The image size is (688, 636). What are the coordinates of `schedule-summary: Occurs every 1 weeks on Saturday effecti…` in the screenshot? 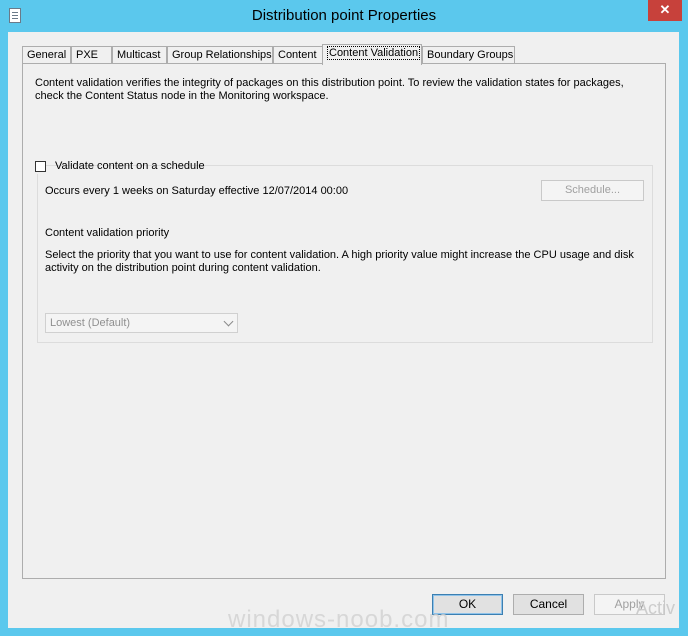 It's located at (197, 191).